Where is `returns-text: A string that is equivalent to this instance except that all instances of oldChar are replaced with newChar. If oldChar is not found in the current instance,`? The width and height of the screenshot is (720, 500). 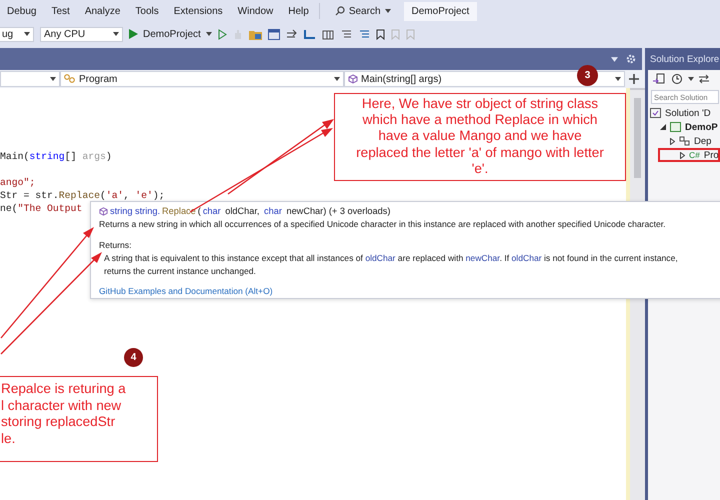 returns-text: A string that is equivalent to this instance except that all instances of oldChar are replaced with newChar. If oldChar is not found in the current instance, is located at coordinates (391, 258).